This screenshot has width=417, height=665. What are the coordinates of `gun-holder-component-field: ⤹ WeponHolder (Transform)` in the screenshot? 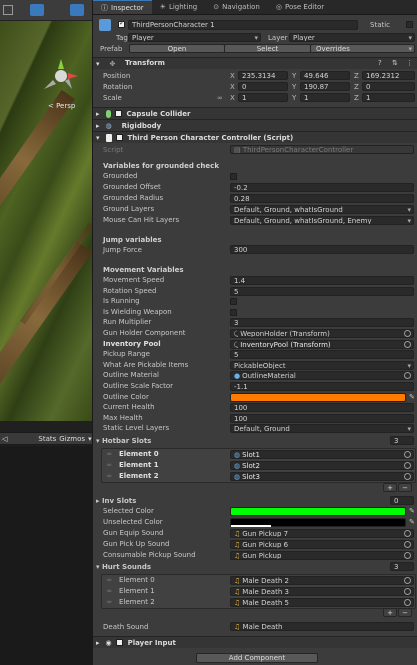 It's located at (322, 333).